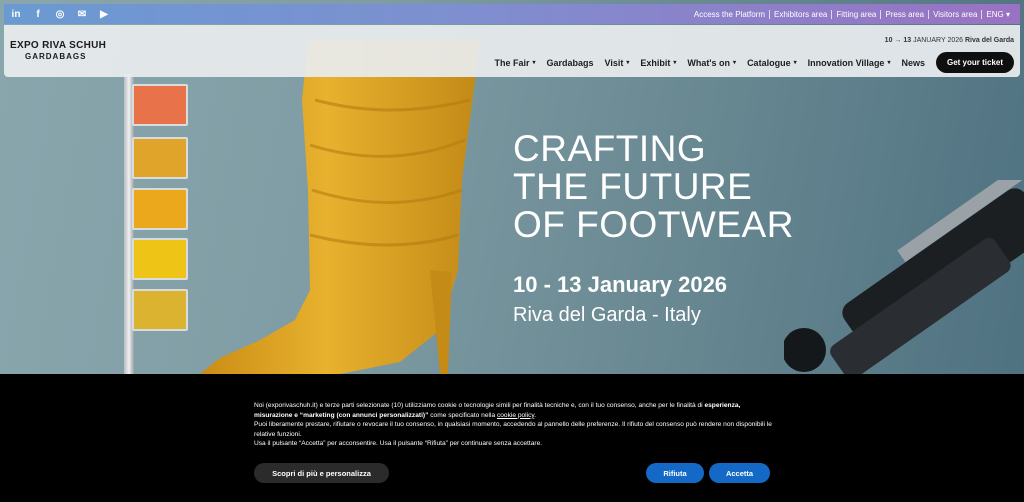 The width and height of the screenshot is (1024, 502). I want to click on nav-item-gardabags: Gardabags, so click(569, 63).